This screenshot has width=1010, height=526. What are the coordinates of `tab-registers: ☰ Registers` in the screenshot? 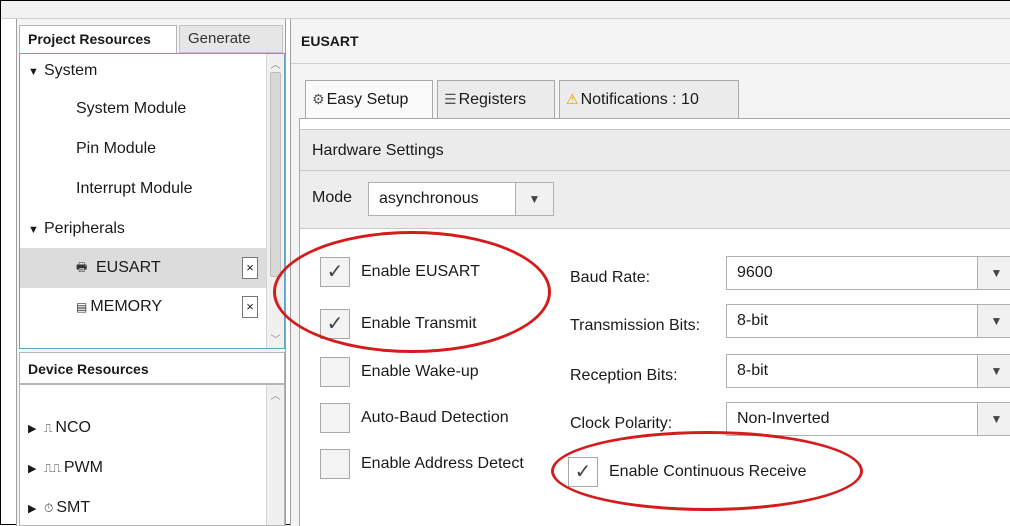 It's located at (496, 99).